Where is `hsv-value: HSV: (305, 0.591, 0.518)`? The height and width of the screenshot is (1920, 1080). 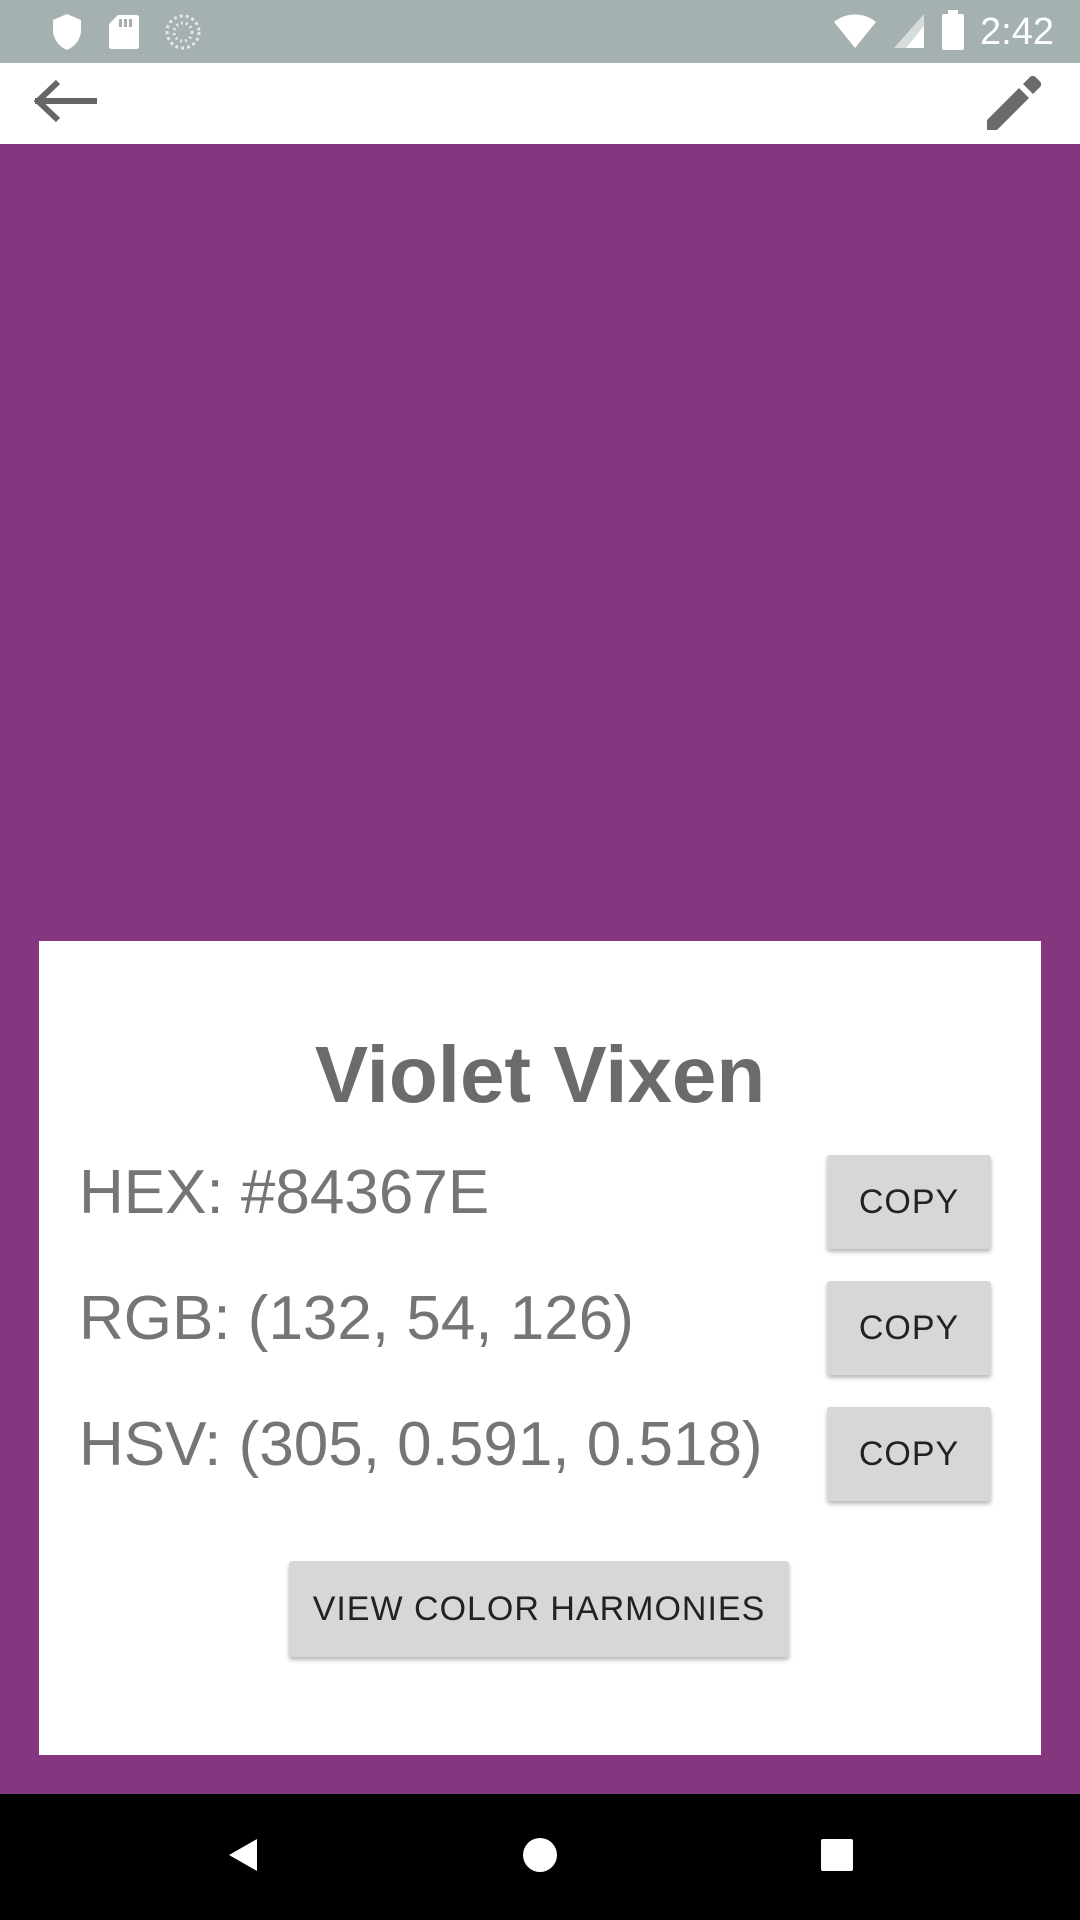
hsv-value: HSV: (305, 0.591, 0.518) is located at coordinates (421, 1444).